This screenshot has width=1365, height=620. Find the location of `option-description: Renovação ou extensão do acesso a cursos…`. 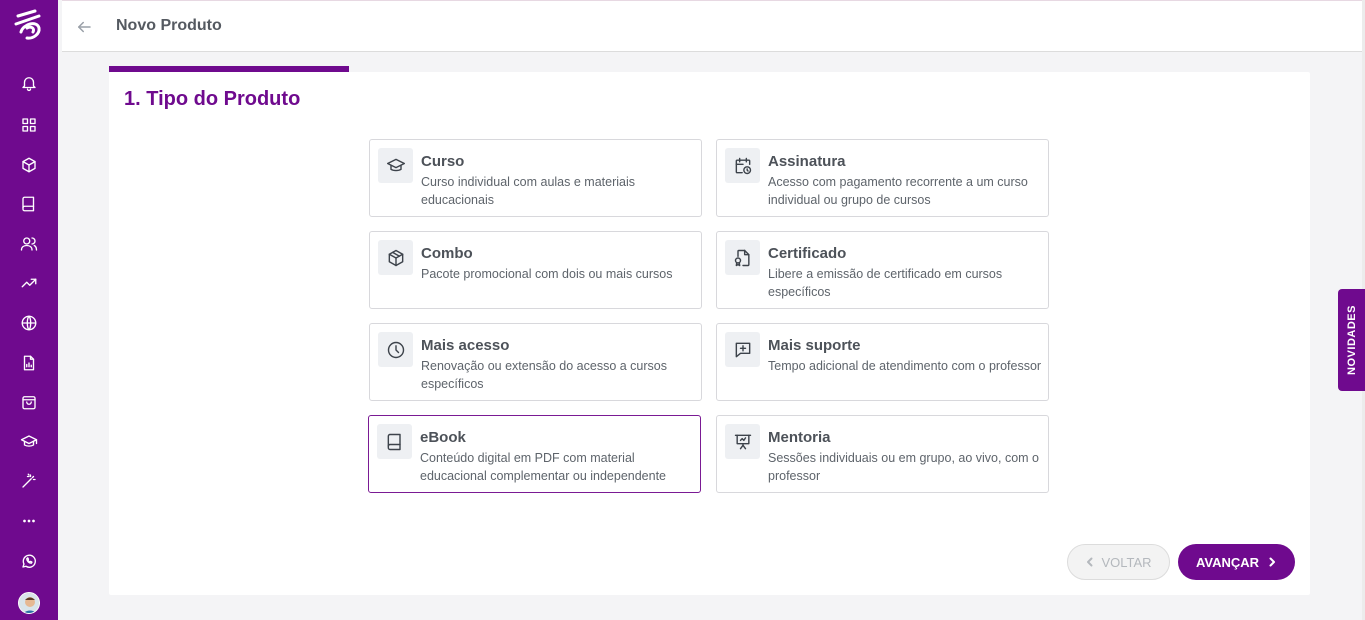

option-description: Renovação ou extensão do acesso a cursos… is located at coordinates (544, 375).